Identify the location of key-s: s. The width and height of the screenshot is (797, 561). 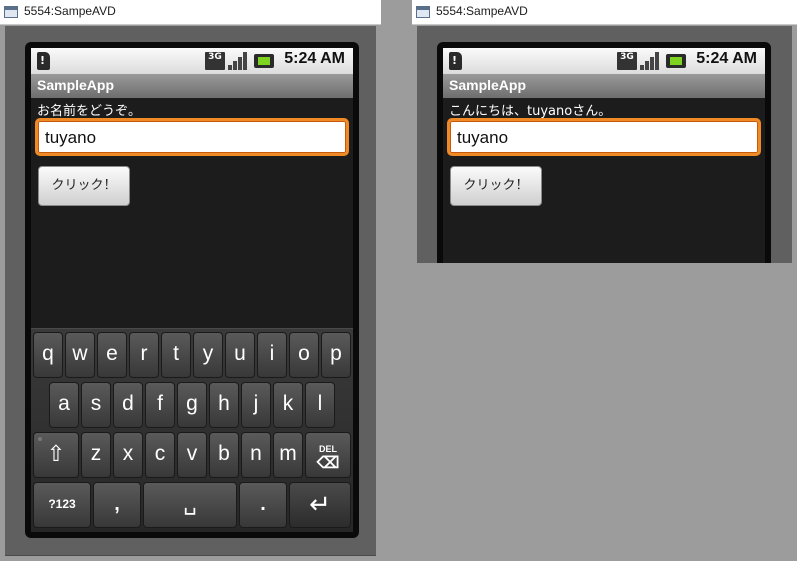
(96, 405).